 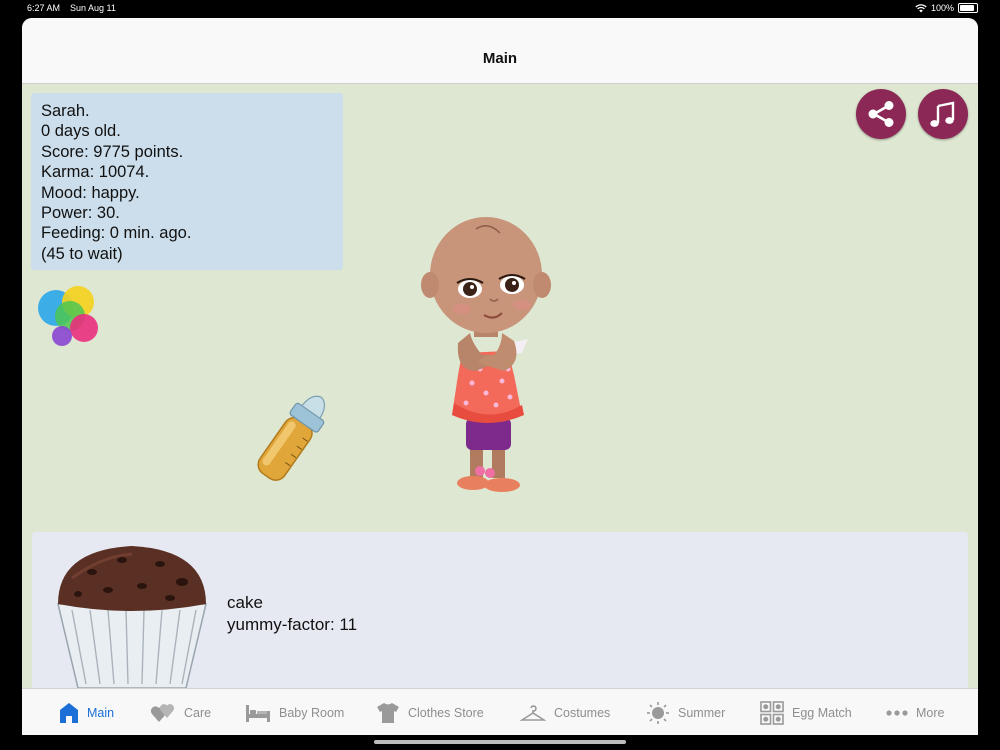 I want to click on share-icon, so click(x=881, y=114).